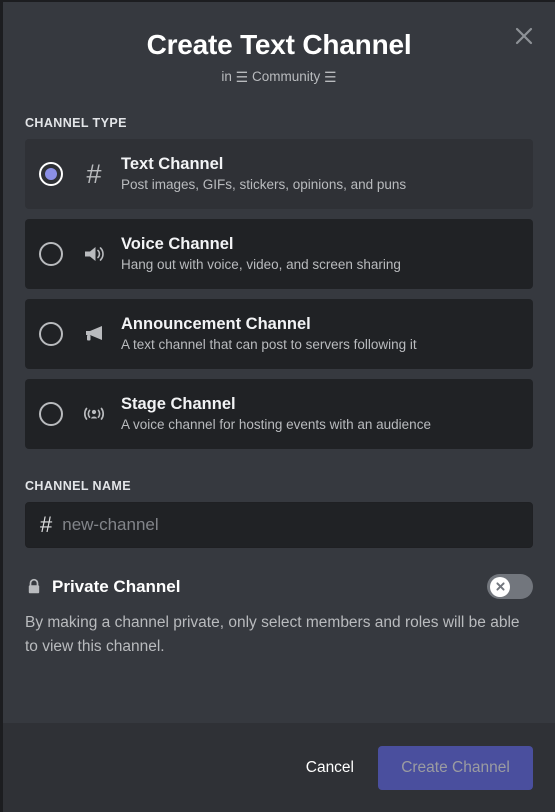 The width and height of the screenshot is (555, 812). Describe the element at coordinates (94, 334) in the screenshot. I see `megaphone-icon` at that location.